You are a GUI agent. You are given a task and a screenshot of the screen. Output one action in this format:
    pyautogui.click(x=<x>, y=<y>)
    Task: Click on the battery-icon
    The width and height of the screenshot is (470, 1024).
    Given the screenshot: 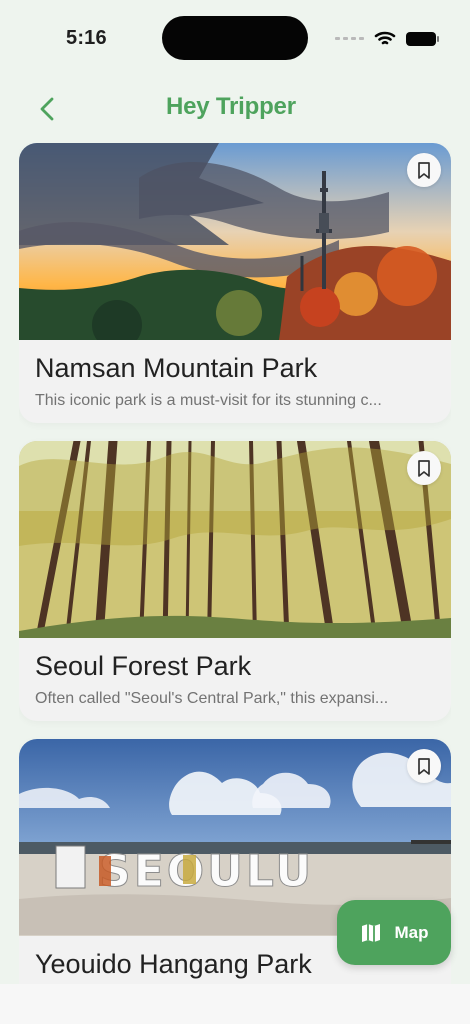 What is the action you would take?
    pyautogui.click(x=422, y=38)
    